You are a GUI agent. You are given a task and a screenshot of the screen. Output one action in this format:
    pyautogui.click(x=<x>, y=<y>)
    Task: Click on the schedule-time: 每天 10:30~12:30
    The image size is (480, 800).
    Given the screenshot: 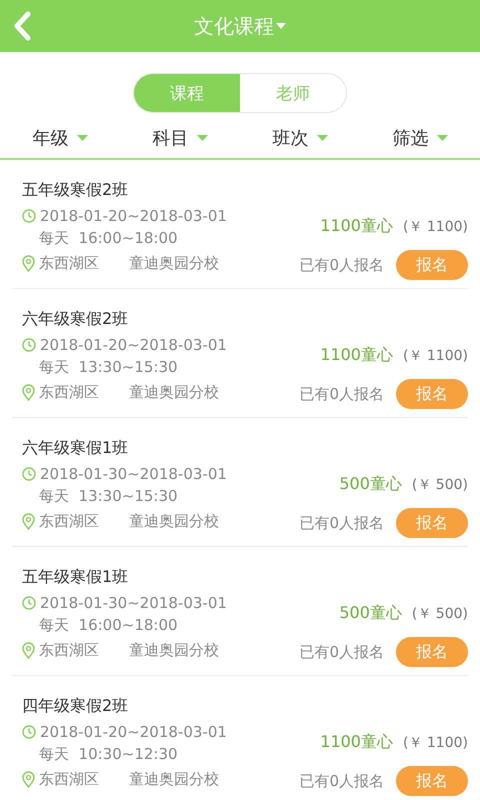 What is the action you would take?
    pyautogui.click(x=108, y=754)
    